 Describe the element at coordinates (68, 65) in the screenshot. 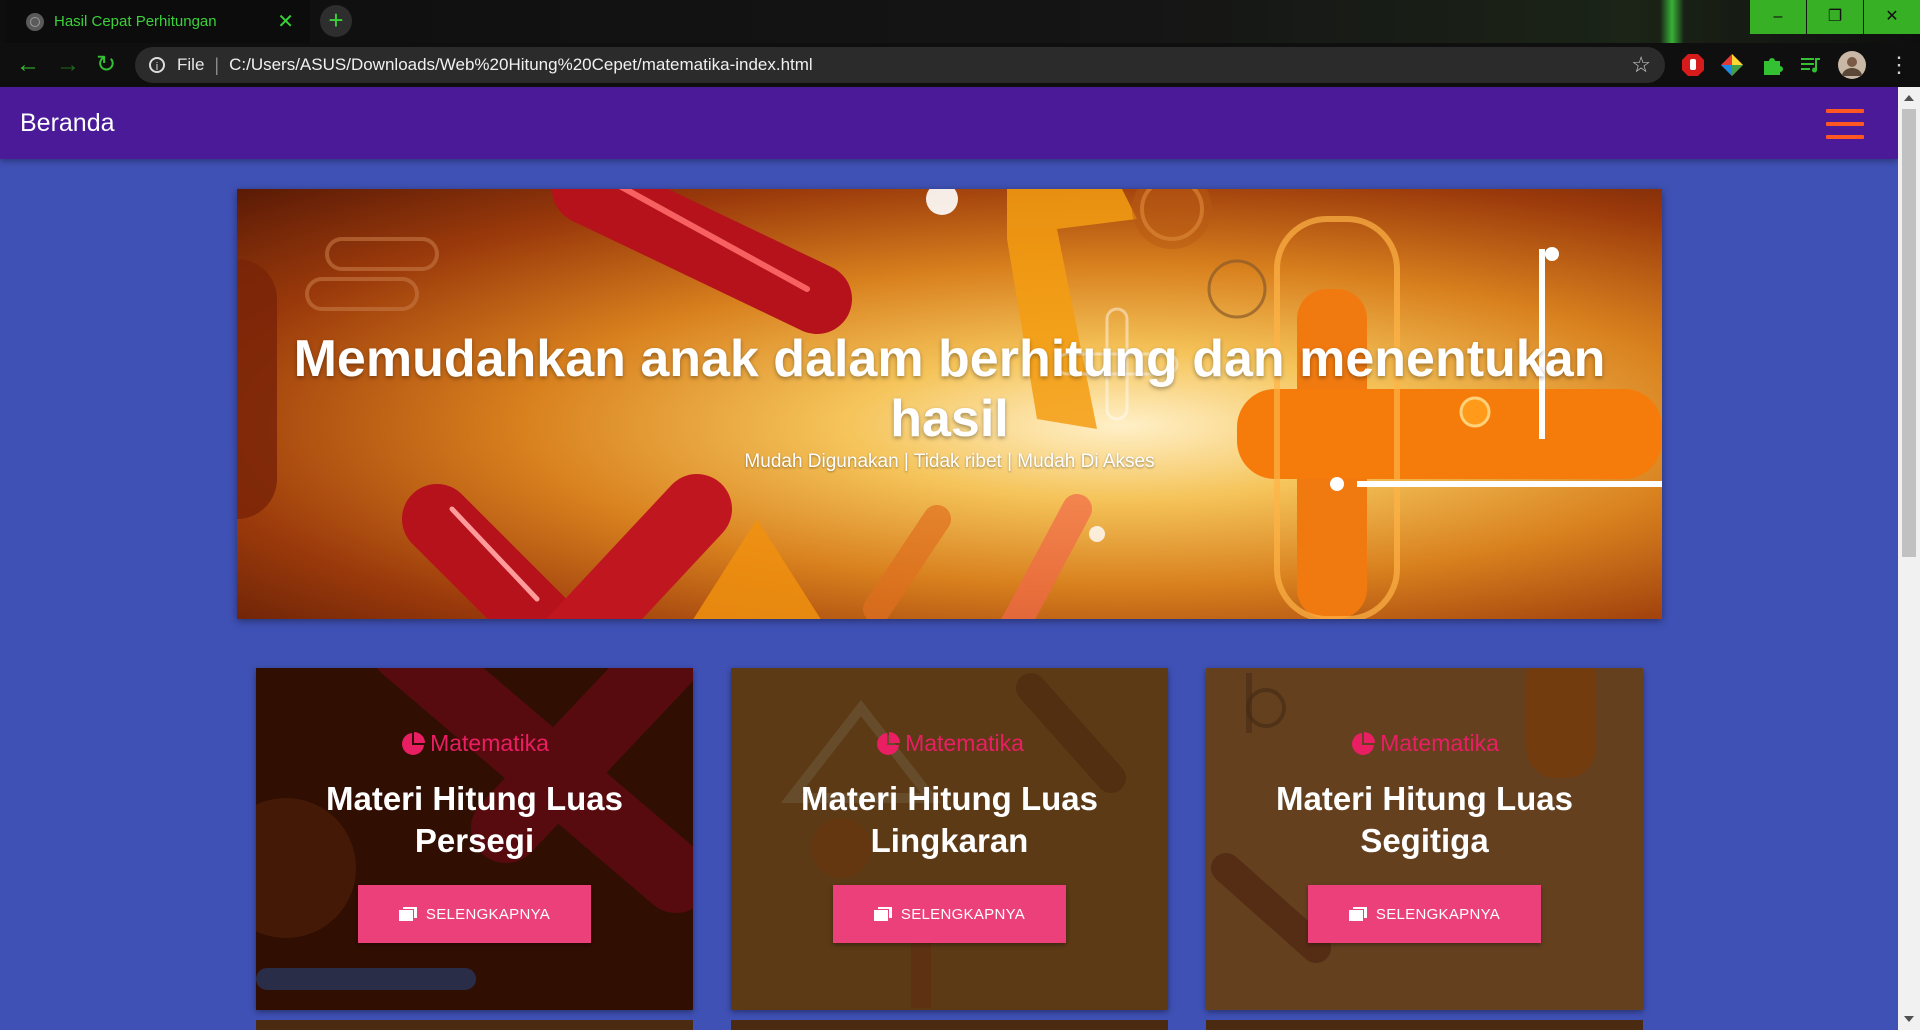

I see `forward-icon: →` at that location.